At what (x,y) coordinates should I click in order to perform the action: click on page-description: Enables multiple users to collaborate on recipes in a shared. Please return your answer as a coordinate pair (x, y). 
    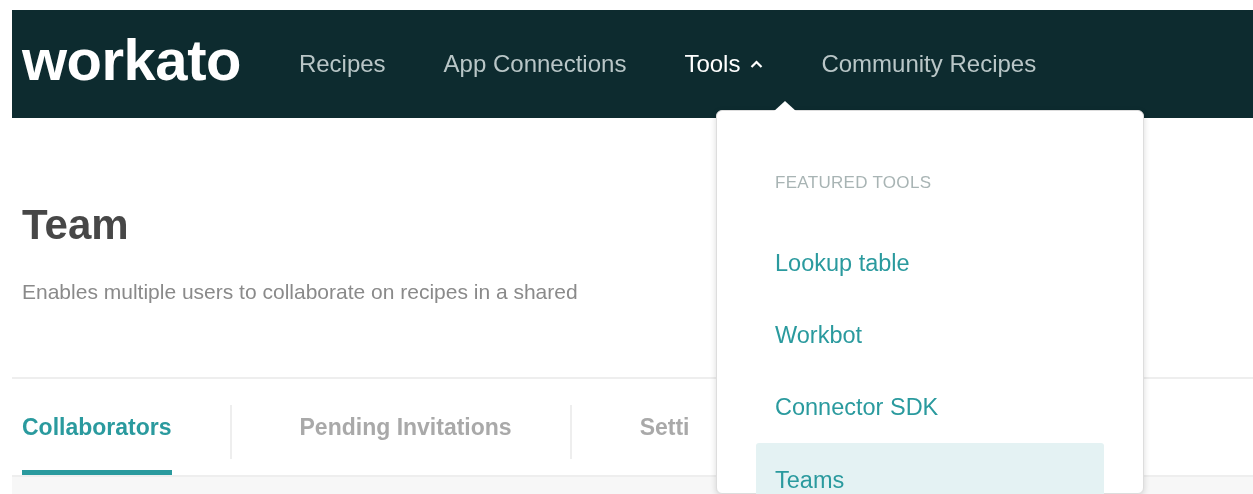
    Looking at the image, I should click on (300, 292).